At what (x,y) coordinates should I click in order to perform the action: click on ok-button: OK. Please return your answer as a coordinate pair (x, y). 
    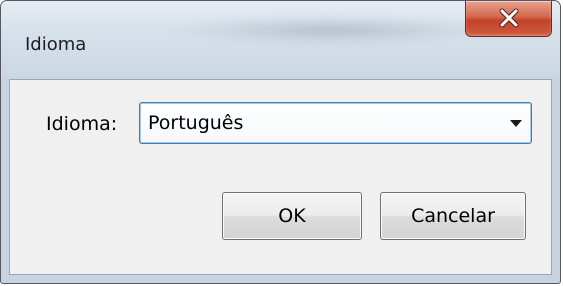
    Looking at the image, I should click on (292, 216).